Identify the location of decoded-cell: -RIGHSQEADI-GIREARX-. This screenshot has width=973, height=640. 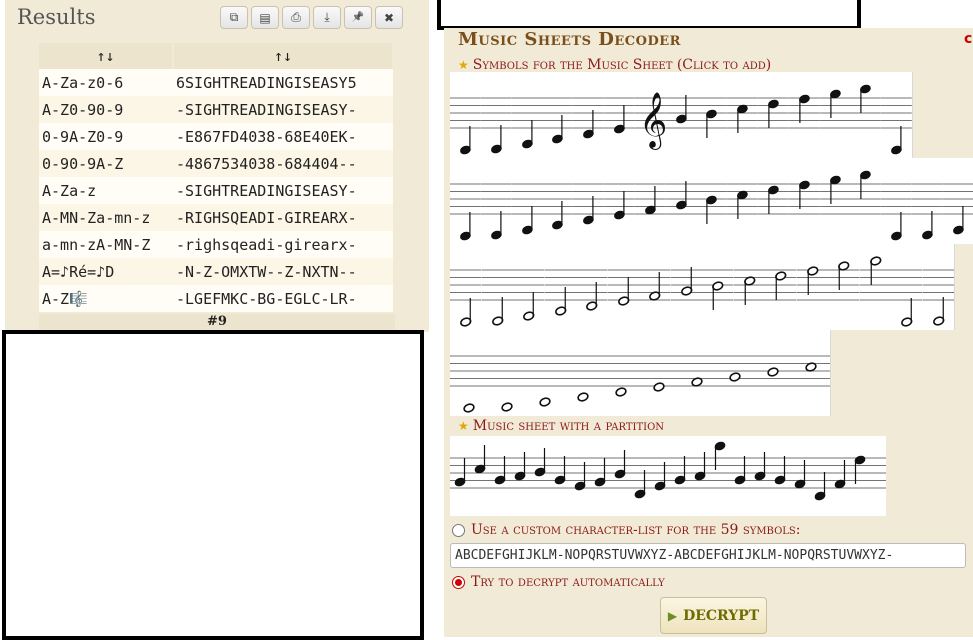
(283, 217).